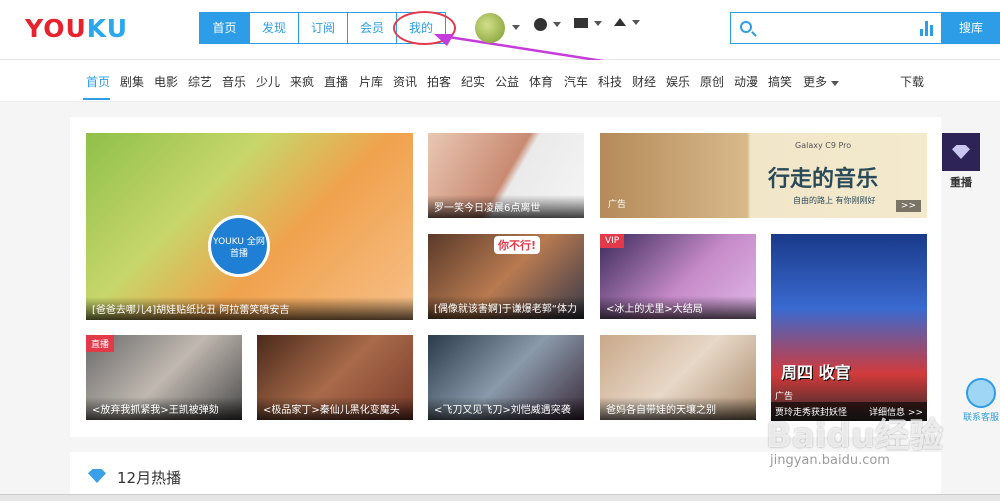 Image resolution: width=1000 pixels, height=501 pixels. I want to click on replay-label: 重播, so click(961, 182).